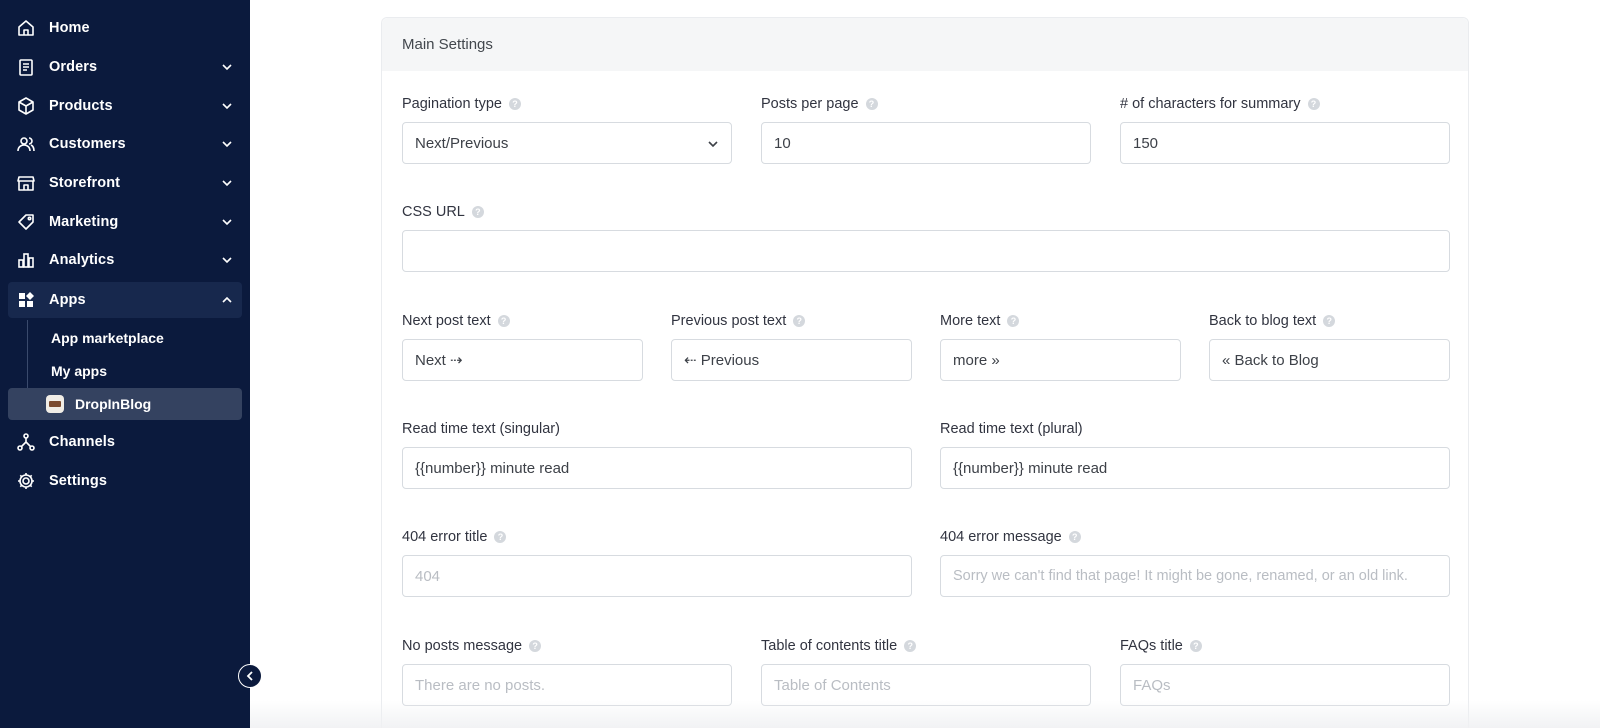 Image resolution: width=1600 pixels, height=728 pixels. What do you see at coordinates (657, 576) in the screenshot?
I see `error-404-title-input: 404` at bounding box center [657, 576].